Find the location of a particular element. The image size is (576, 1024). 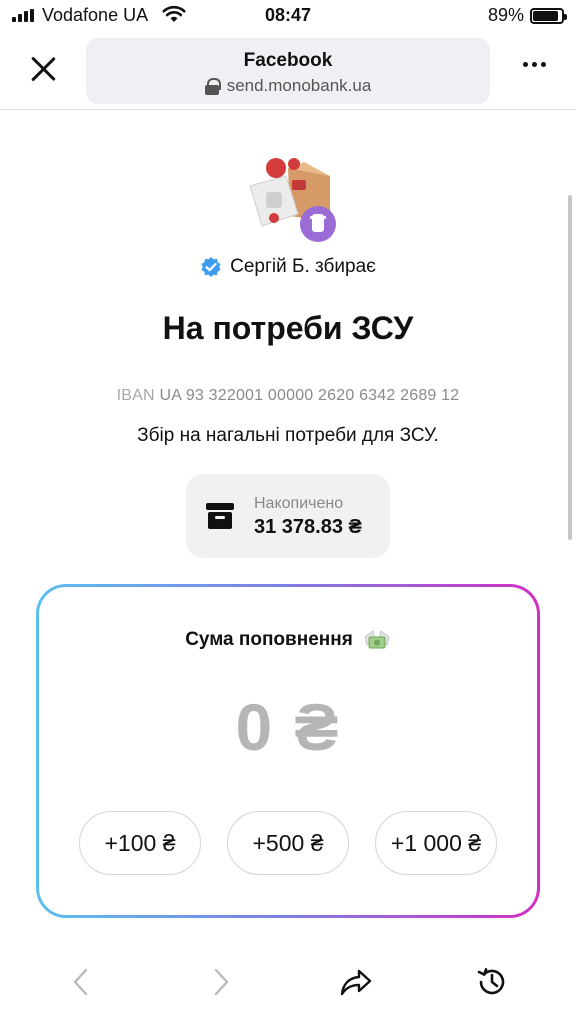

iban-number: UA 93 322001 00000 2620 6342 2689 12 is located at coordinates (309, 395).